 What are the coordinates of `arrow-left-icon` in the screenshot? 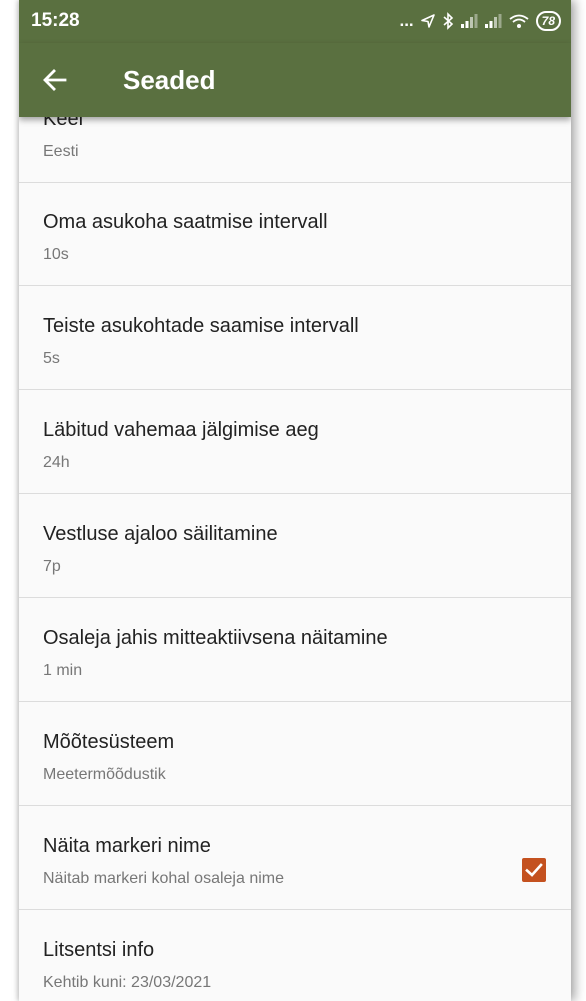 It's located at (55, 80).